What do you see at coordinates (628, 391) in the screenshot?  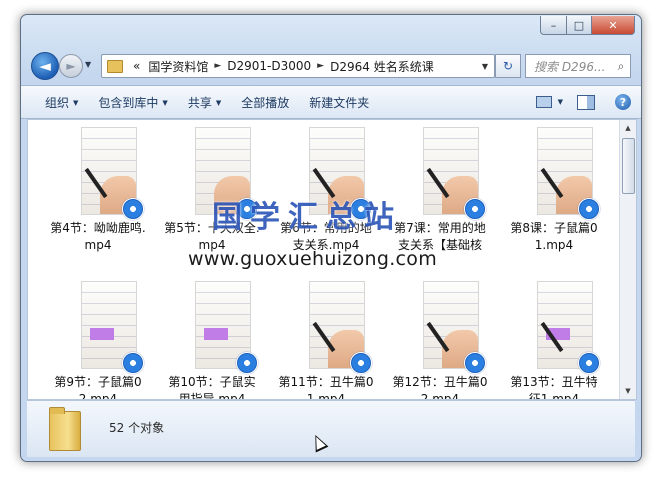 I see `scroll-down-icon: ▼` at bounding box center [628, 391].